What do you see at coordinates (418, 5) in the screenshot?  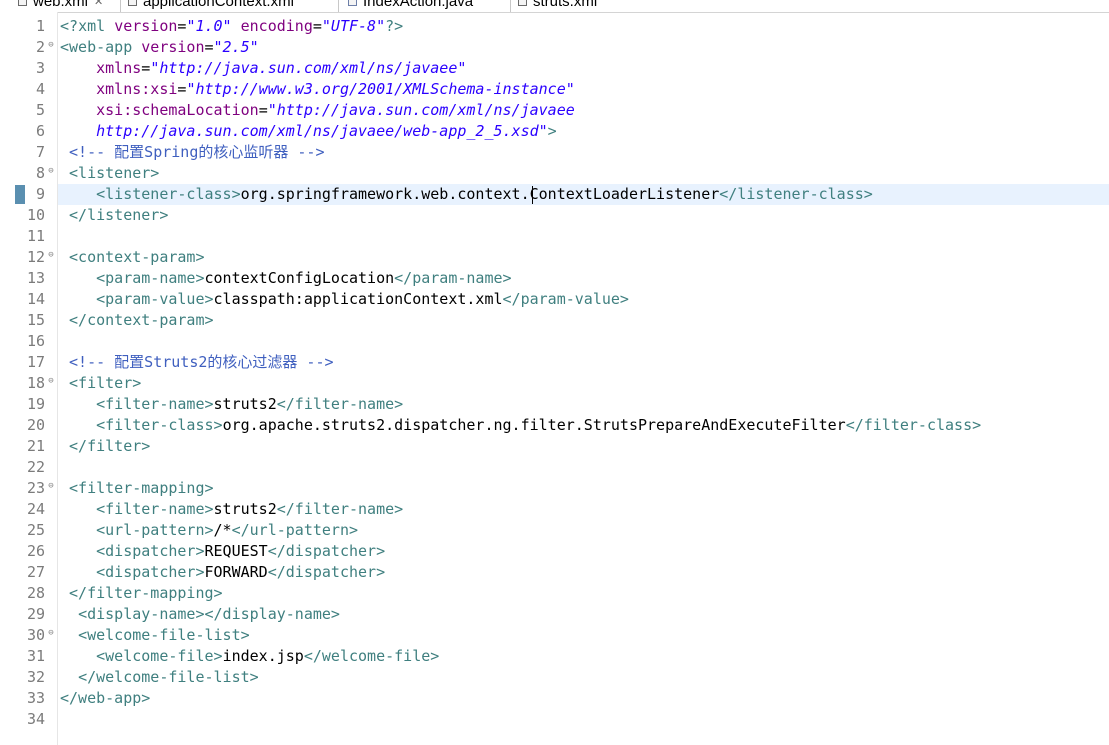 I see `tab-label: IndexAction.java` at bounding box center [418, 5].